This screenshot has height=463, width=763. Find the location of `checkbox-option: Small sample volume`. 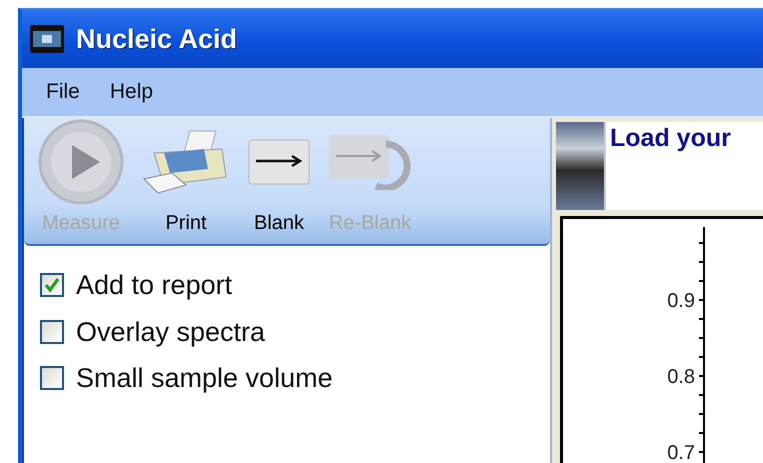

checkbox-option: Small sample volume is located at coordinates (287, 378).